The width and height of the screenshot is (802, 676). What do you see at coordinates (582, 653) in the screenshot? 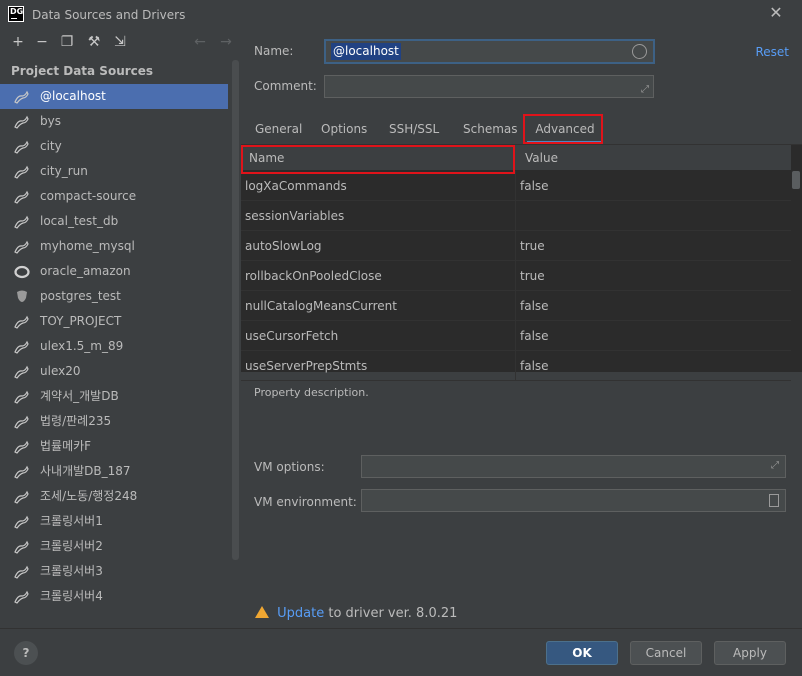
I see `ok-button: OK` at bounding box center [582, 653].